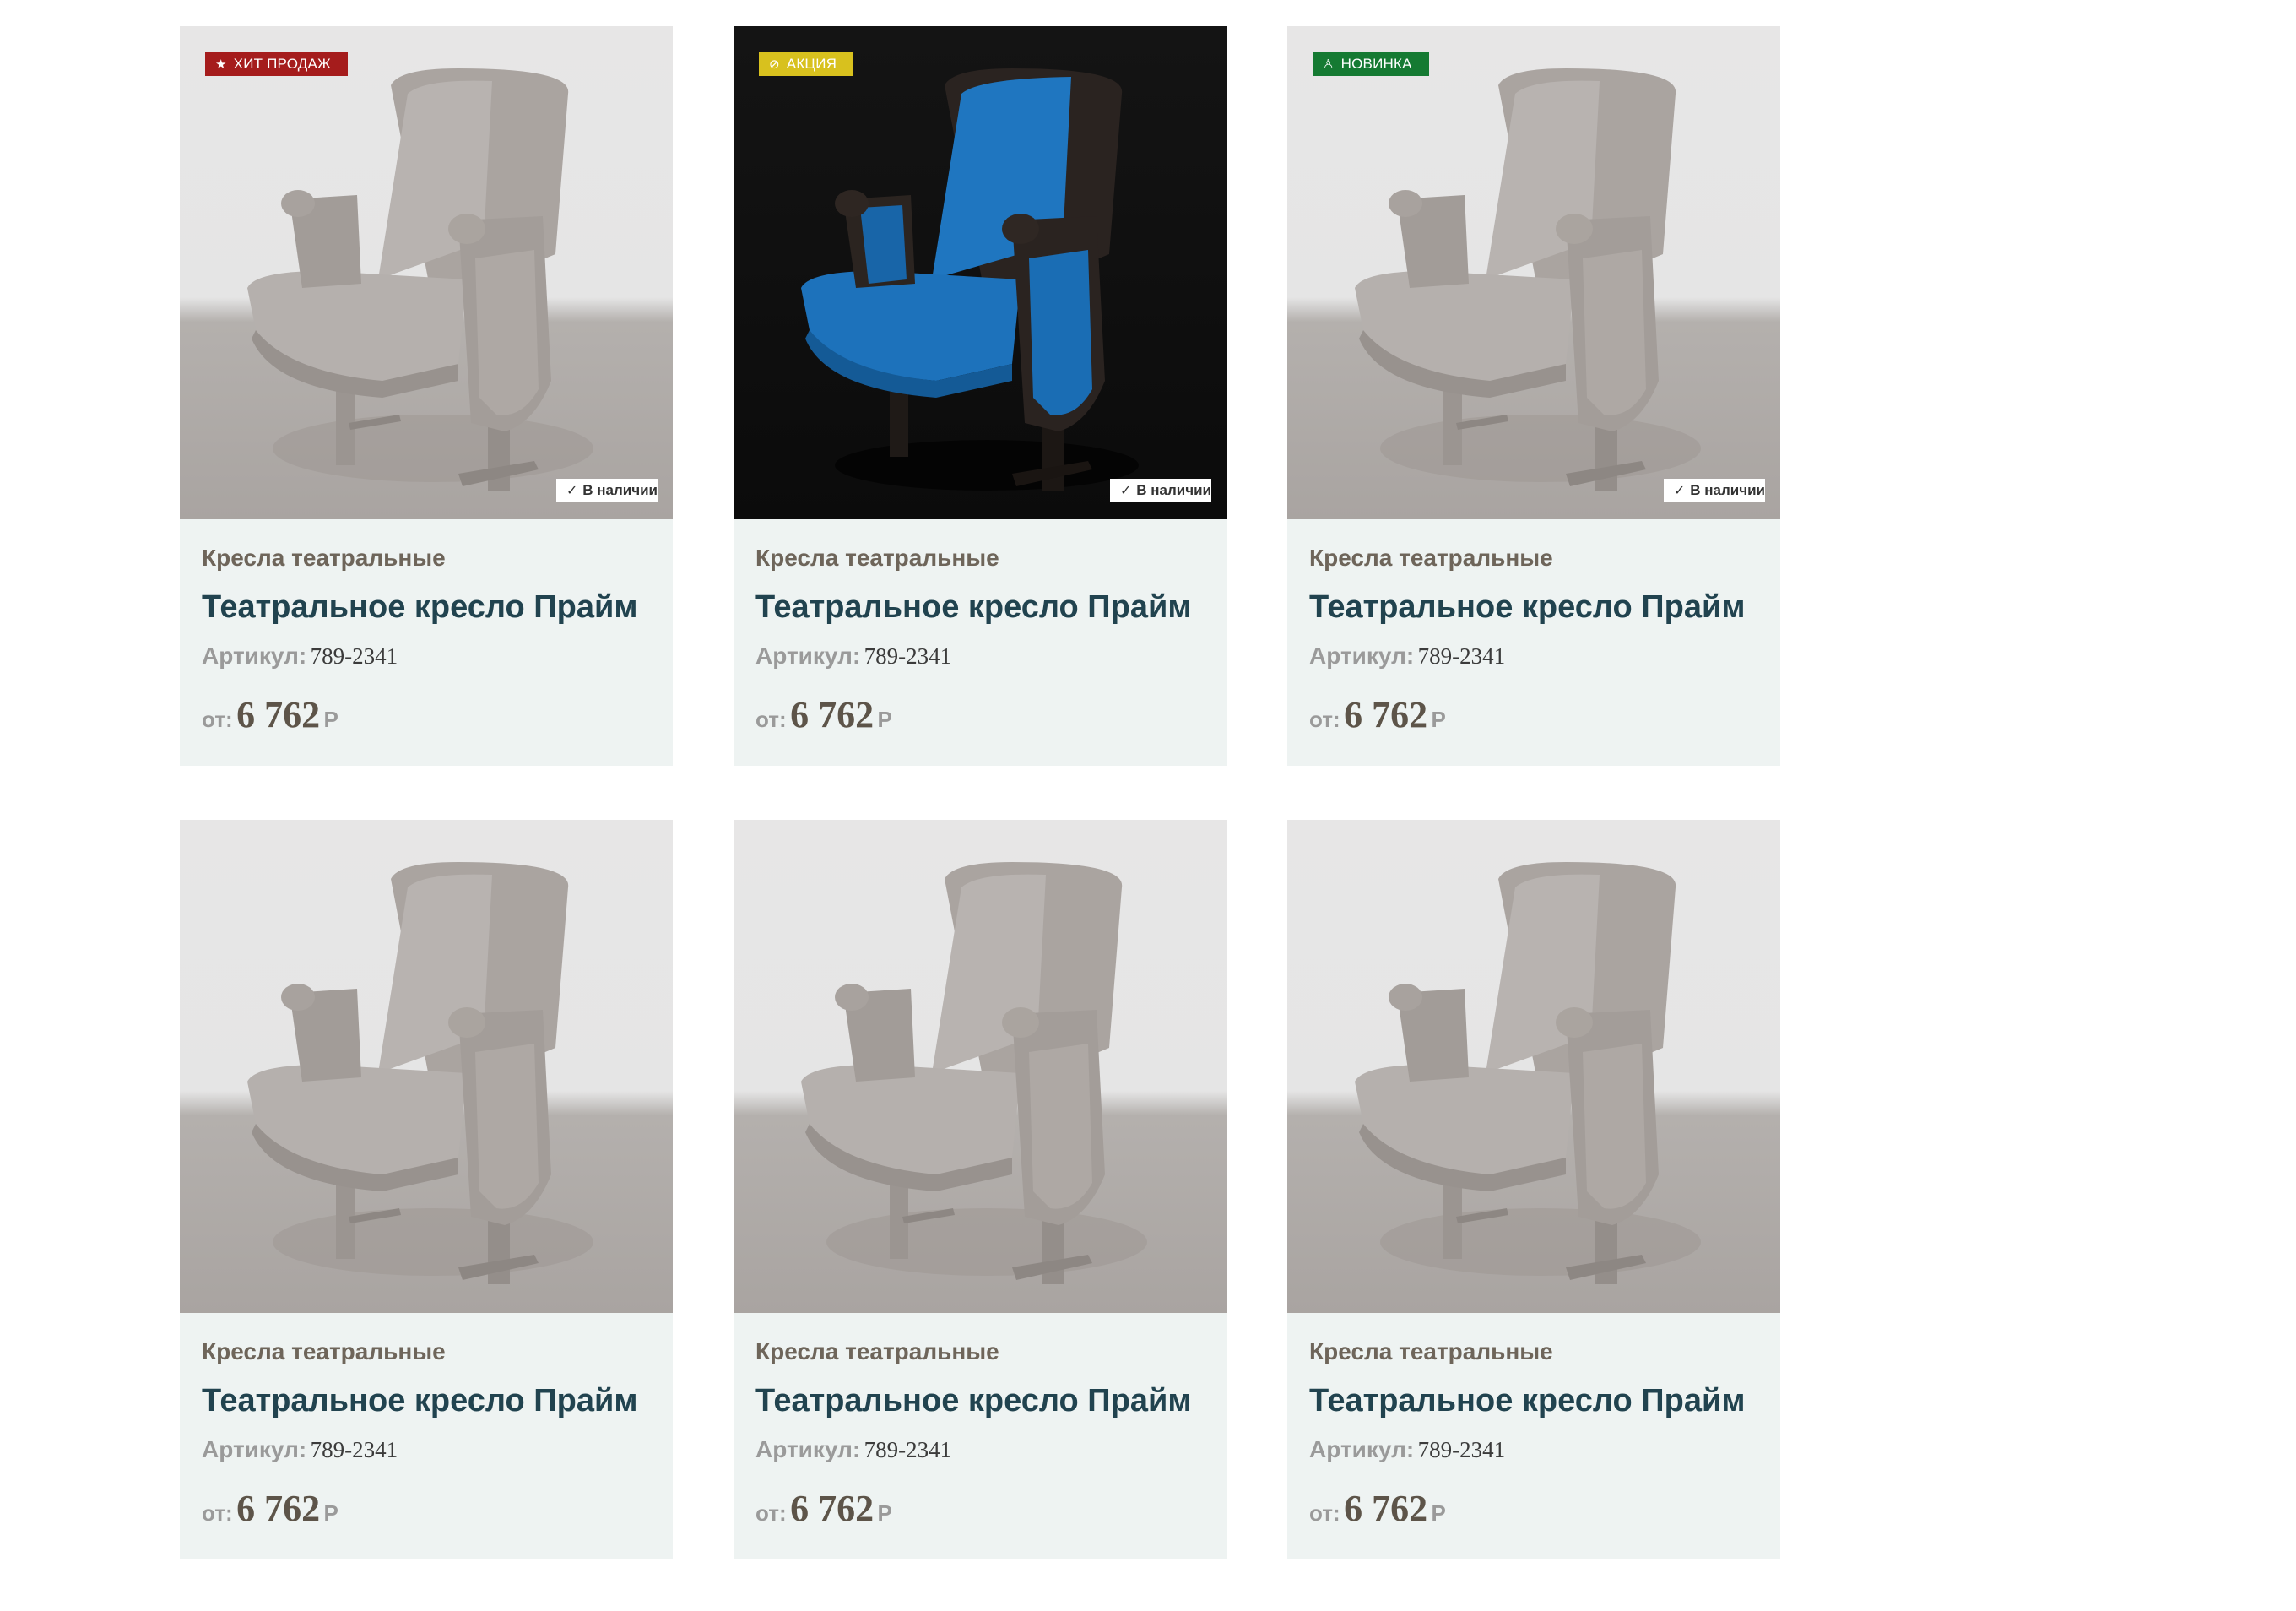 This screenshot has height=1611, width=2296. I want to click on badge-bestseller: ★ ХИТ ПРОДАЖ, so click(276, 64).